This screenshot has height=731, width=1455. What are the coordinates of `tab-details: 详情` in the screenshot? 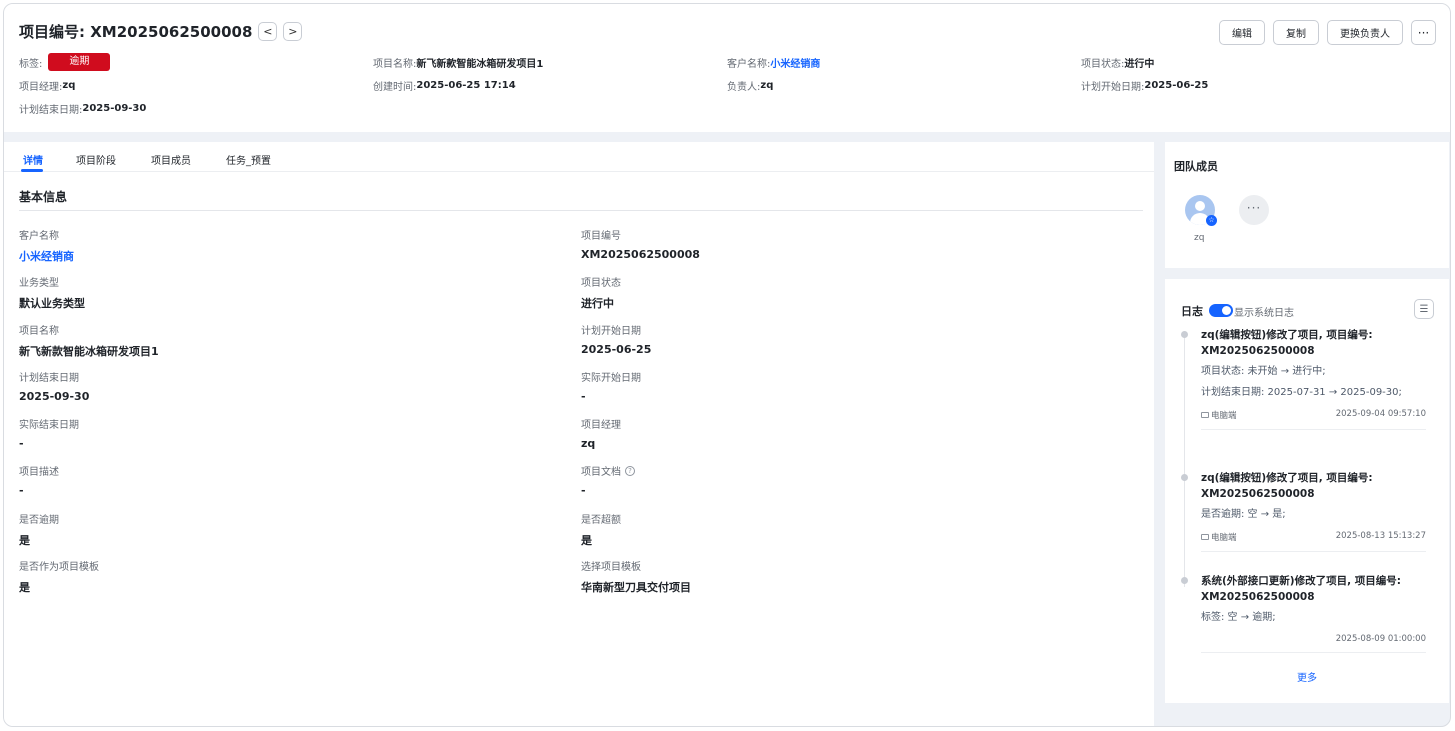 It's located at (33, 159).